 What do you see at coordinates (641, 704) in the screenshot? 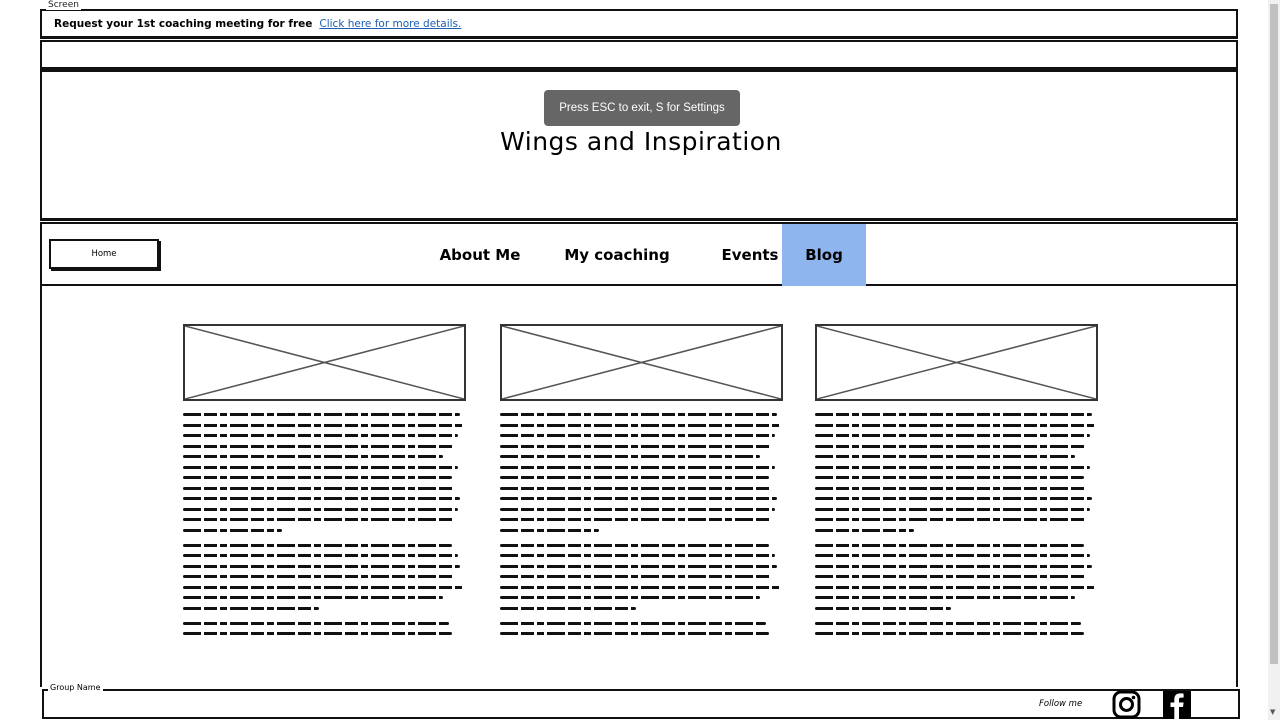
I see `footer: Follow me` at bounding box center [641, 704].